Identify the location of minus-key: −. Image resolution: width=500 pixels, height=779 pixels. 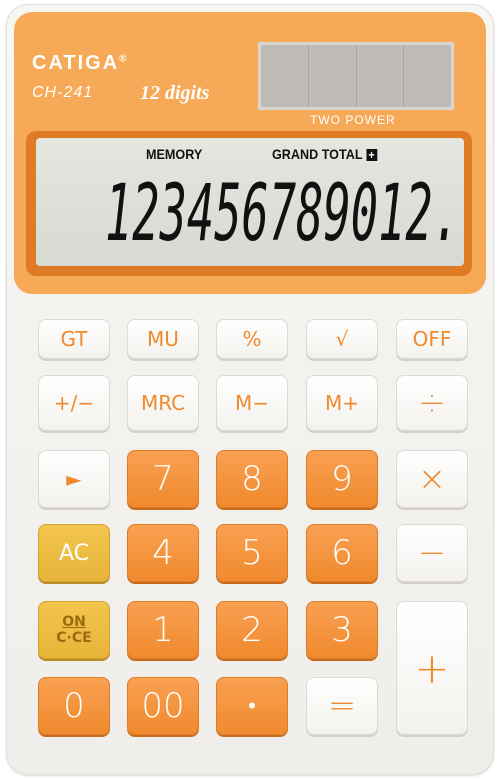
(432, 553).